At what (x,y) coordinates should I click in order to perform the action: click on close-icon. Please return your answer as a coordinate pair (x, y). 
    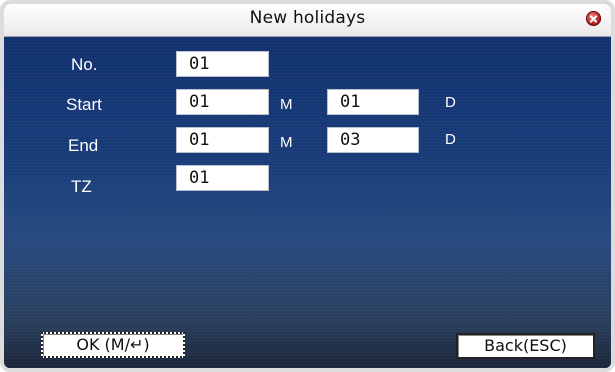
    Looking at the image, I should click on (593, 18).